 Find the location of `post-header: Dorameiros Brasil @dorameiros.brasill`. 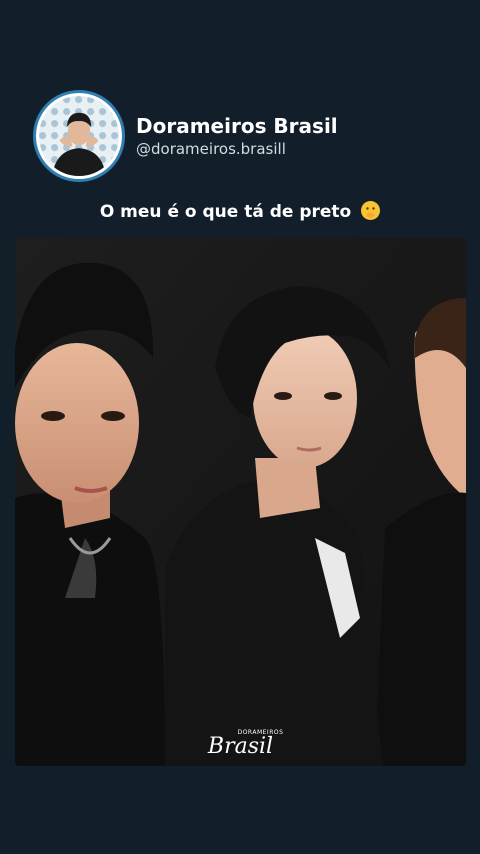

post-header: Dorameiros Brasil @dorameiros.brasill is located at coordinates (187, 136).